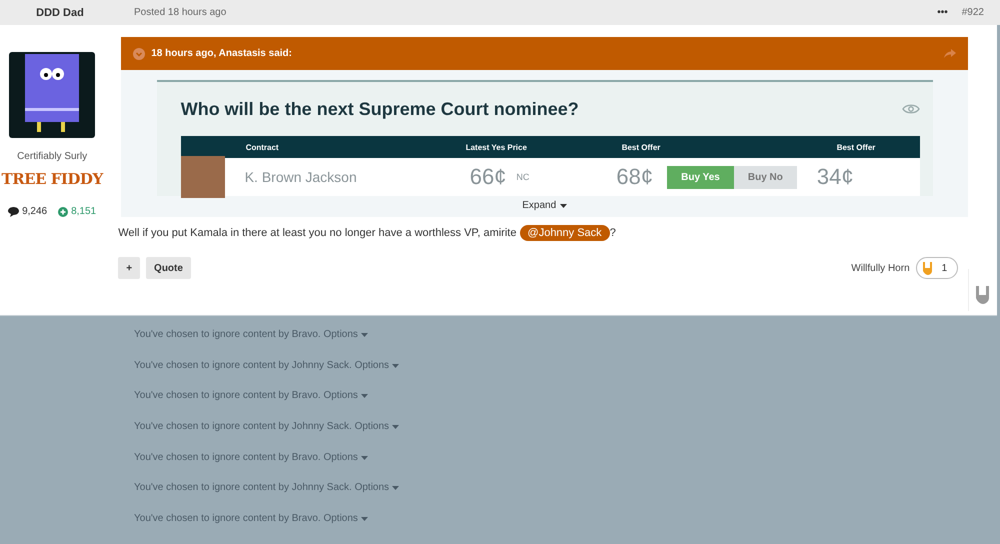 This screenshot has width=1000, height=544. I want to click on contract-name: K. Brown Jackson, so click(301, 177).